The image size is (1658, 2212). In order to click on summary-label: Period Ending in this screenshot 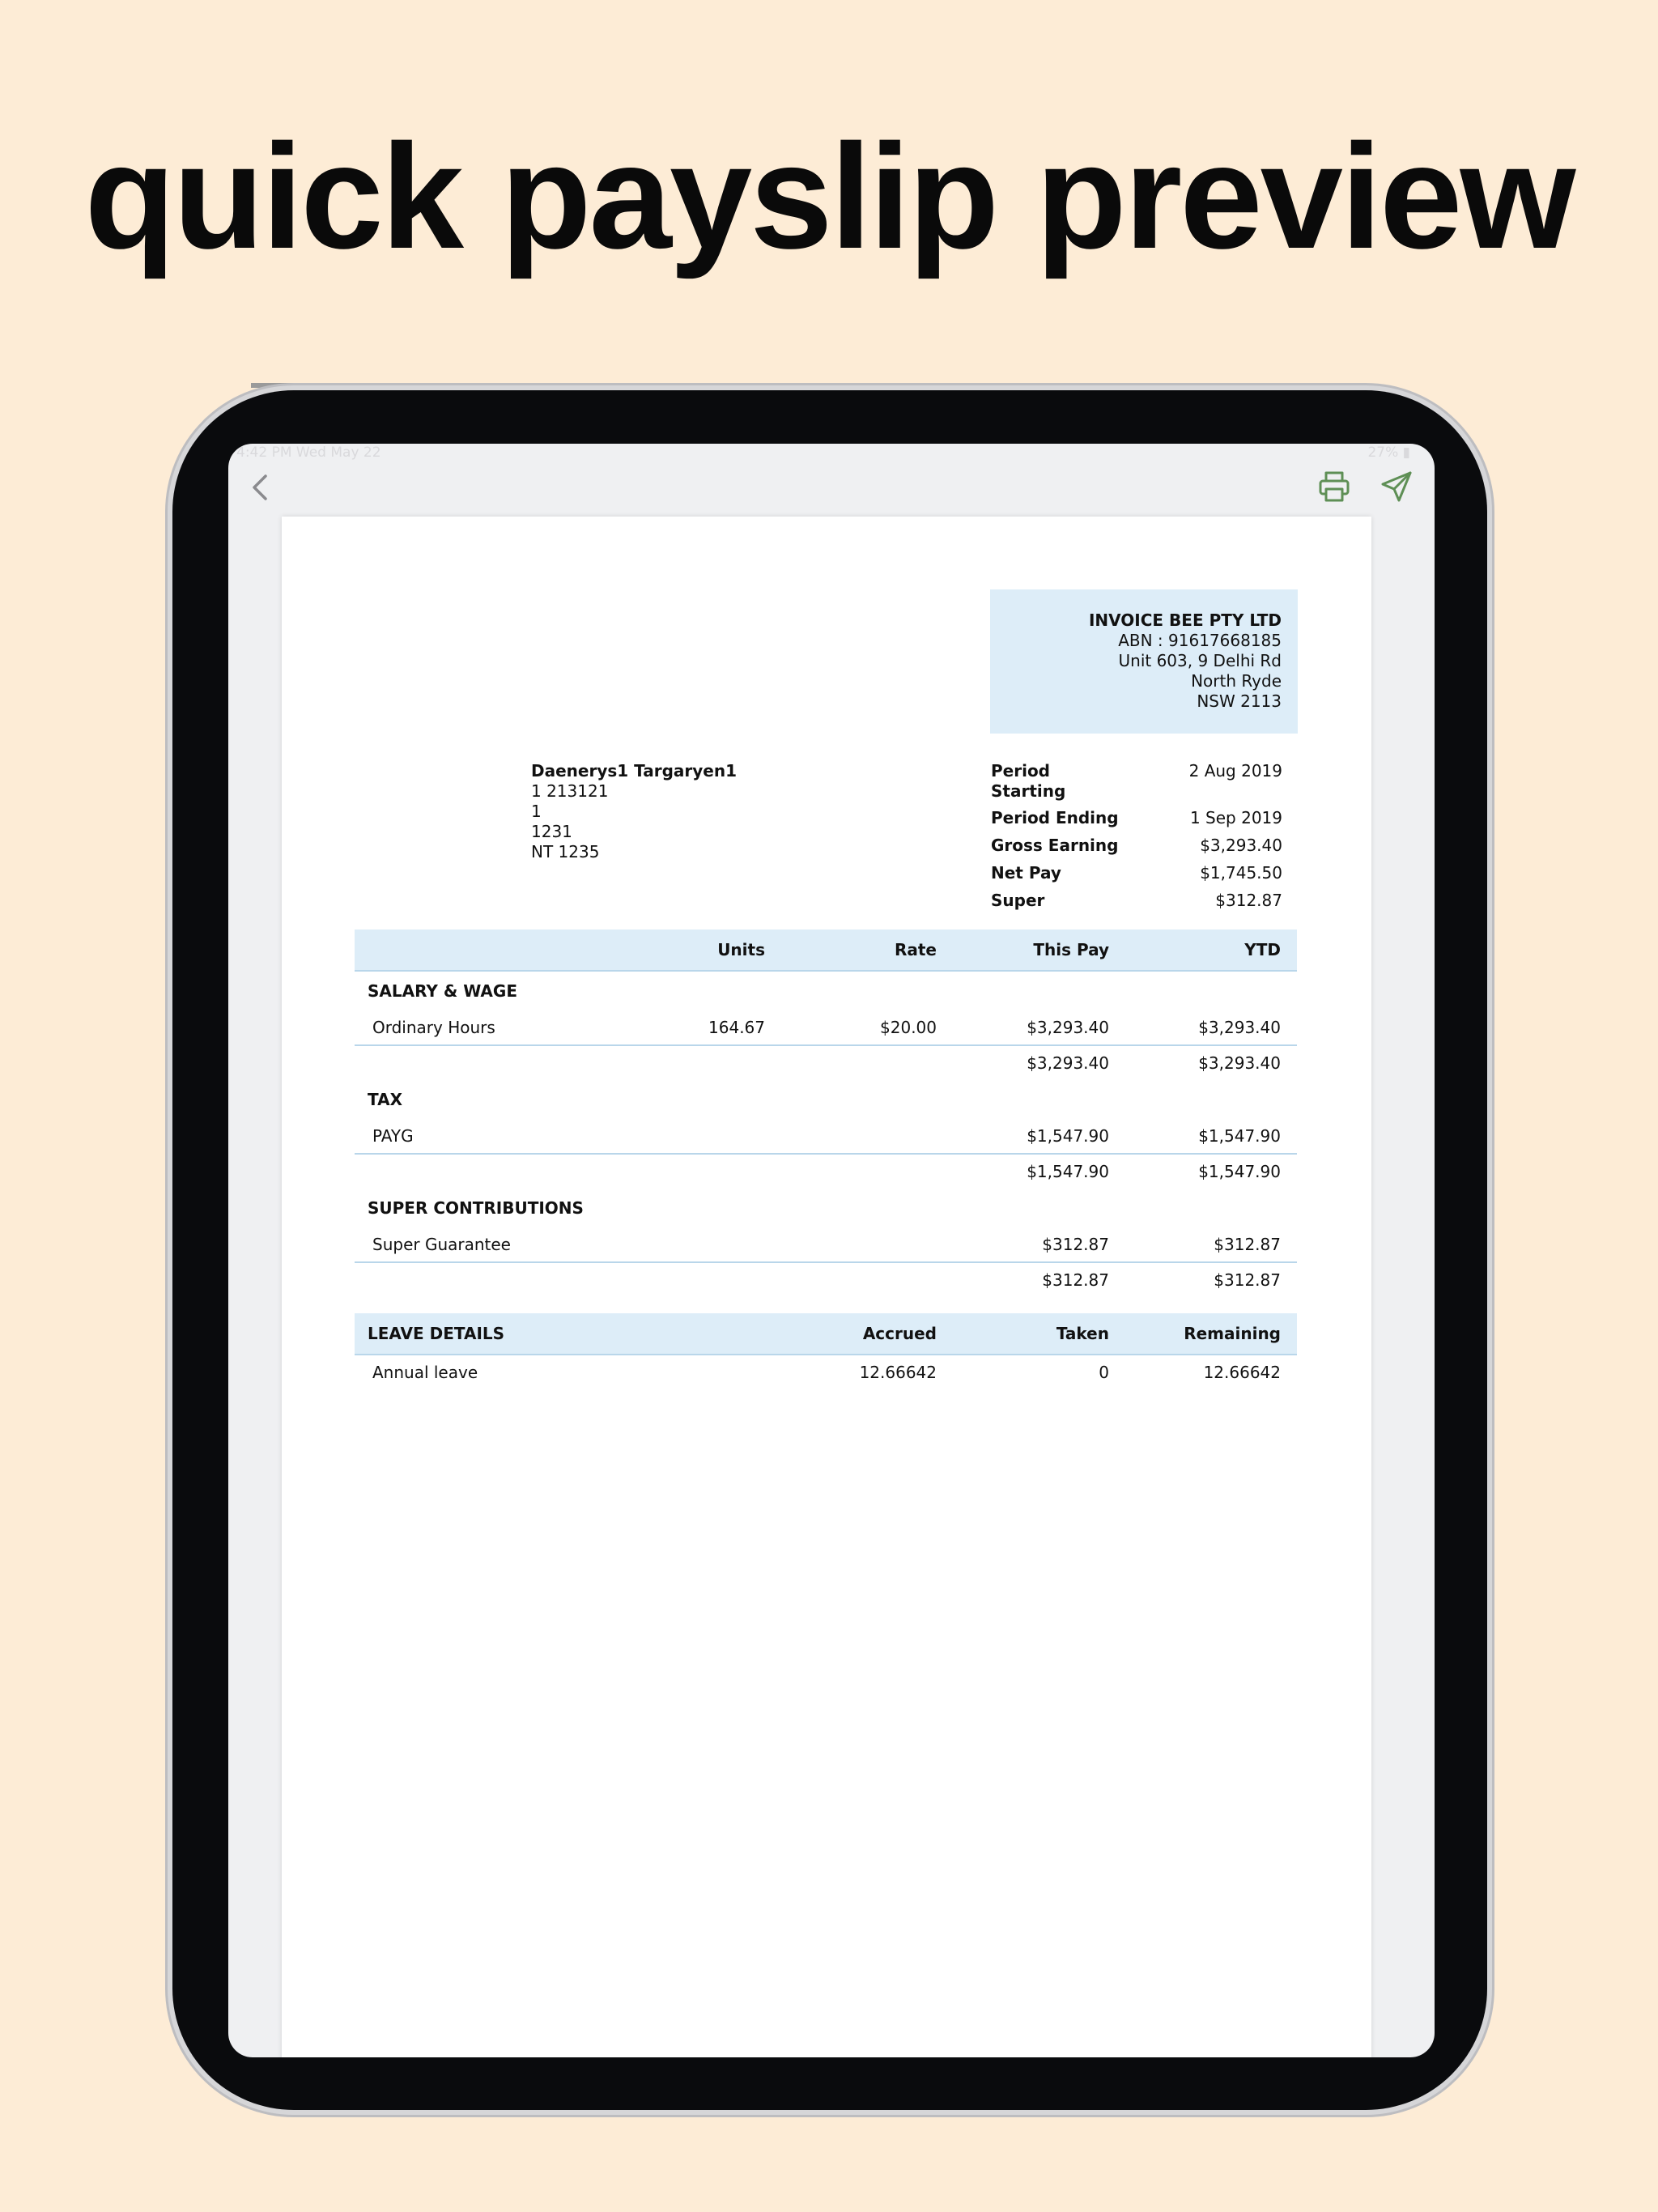, I will do `click(1055, 818)`.